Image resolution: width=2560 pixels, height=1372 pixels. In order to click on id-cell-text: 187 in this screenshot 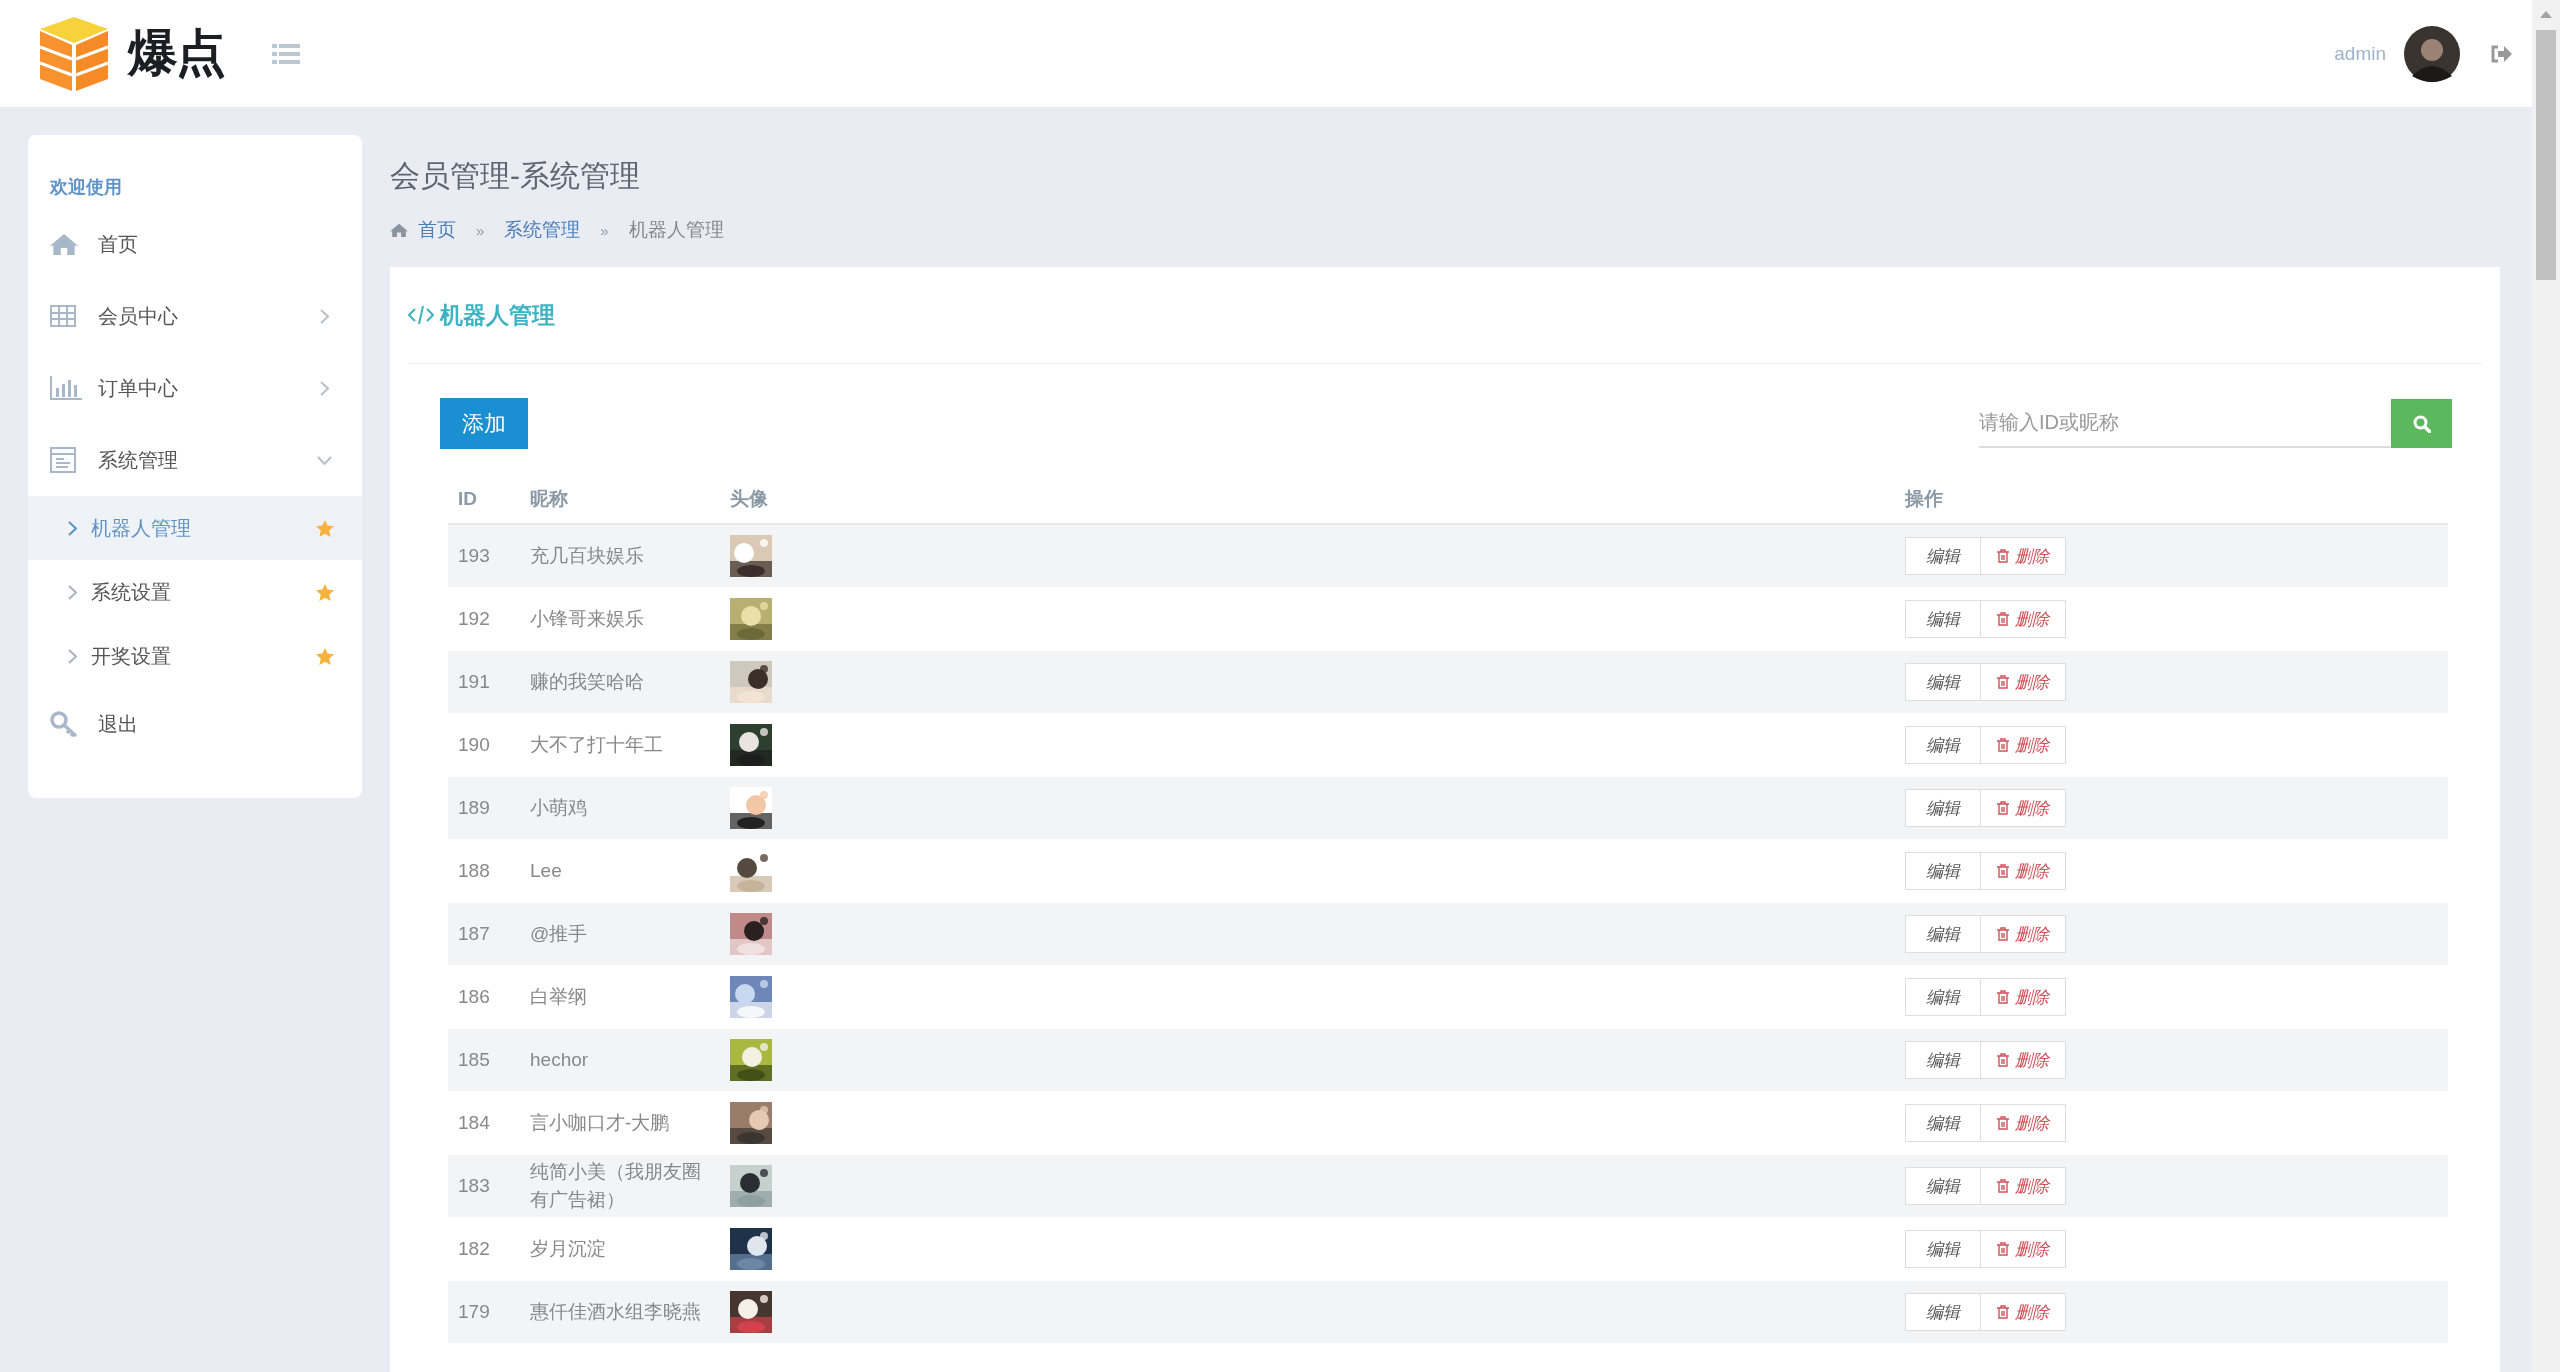, I will do `click(474, 934)`.